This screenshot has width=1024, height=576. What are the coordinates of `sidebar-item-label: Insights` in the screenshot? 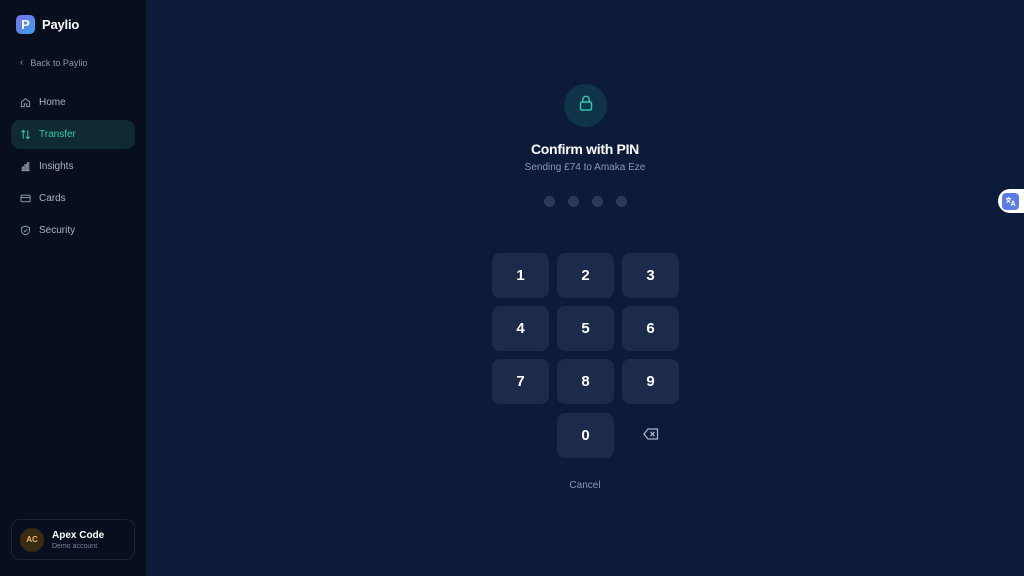 It's located at (56, 166).